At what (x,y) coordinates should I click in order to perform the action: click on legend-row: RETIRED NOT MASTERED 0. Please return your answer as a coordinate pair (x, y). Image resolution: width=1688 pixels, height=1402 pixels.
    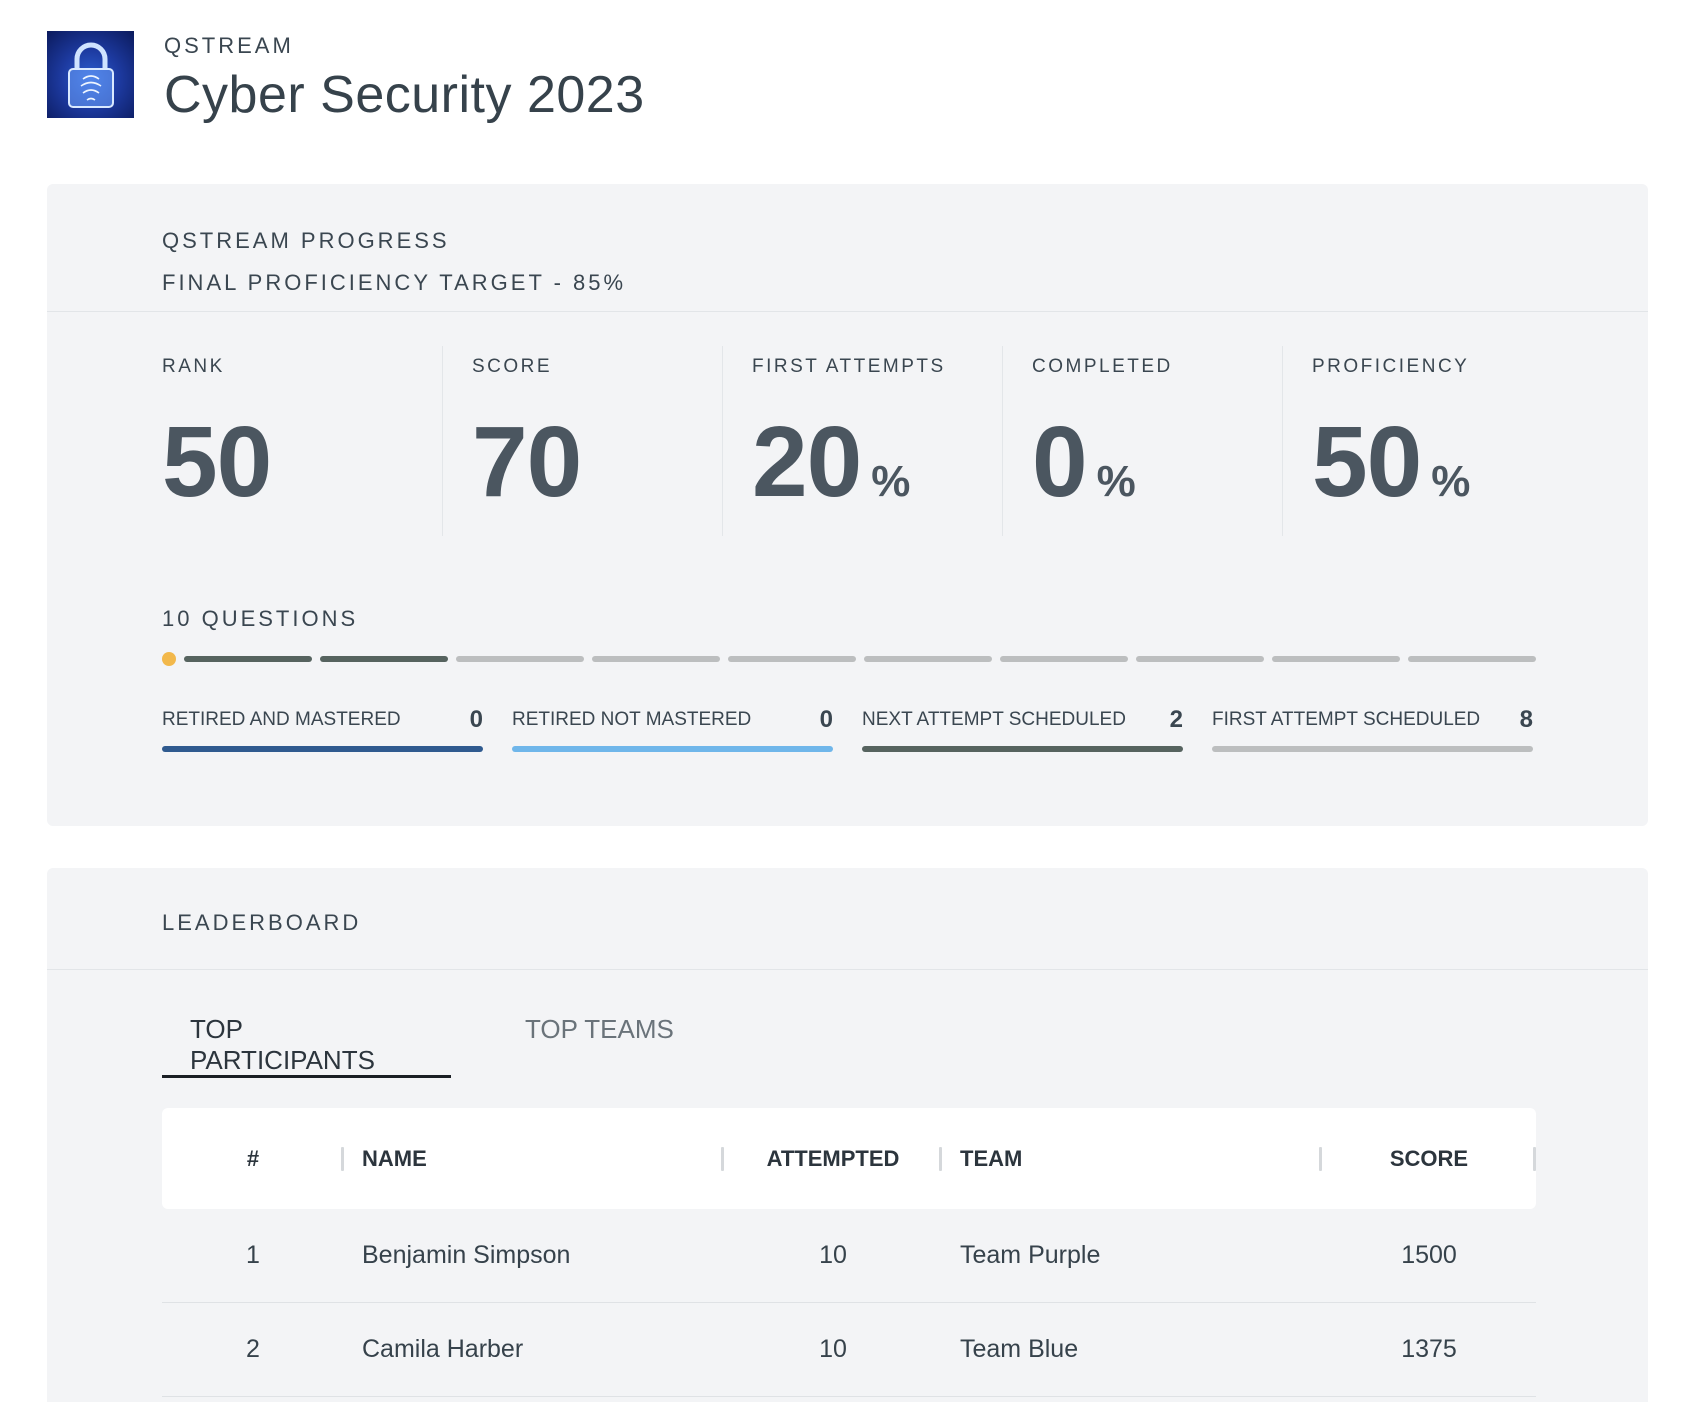
    Looking at the image, I should click on (672, 720).